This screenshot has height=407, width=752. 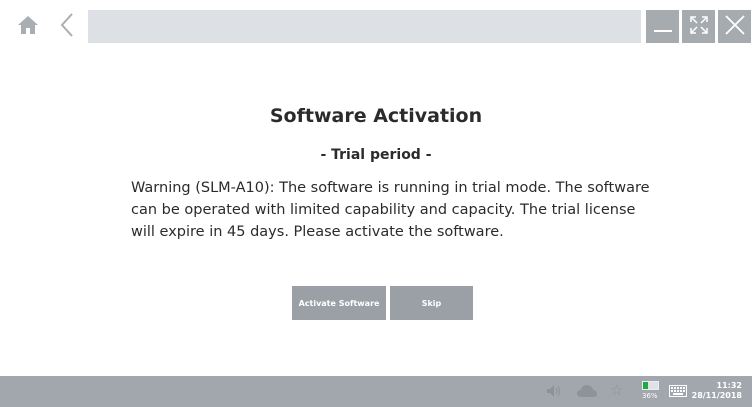 What do you see at coordinates (646, 385) in the screenshot?
I see `battery-fill` at bounding box center [646, 385].